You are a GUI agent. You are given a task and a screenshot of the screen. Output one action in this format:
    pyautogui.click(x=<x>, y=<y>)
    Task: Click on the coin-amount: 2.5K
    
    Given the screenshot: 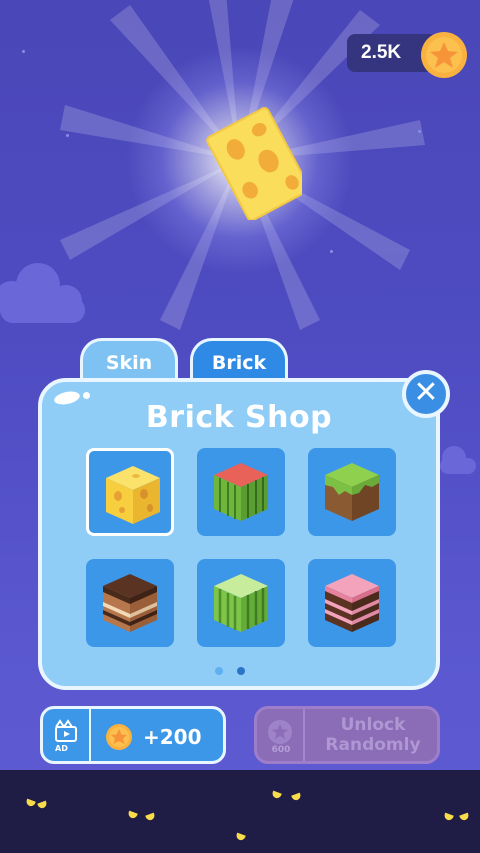 What is the action you would take?
    pyautogui.click(x=381, y=52)
    